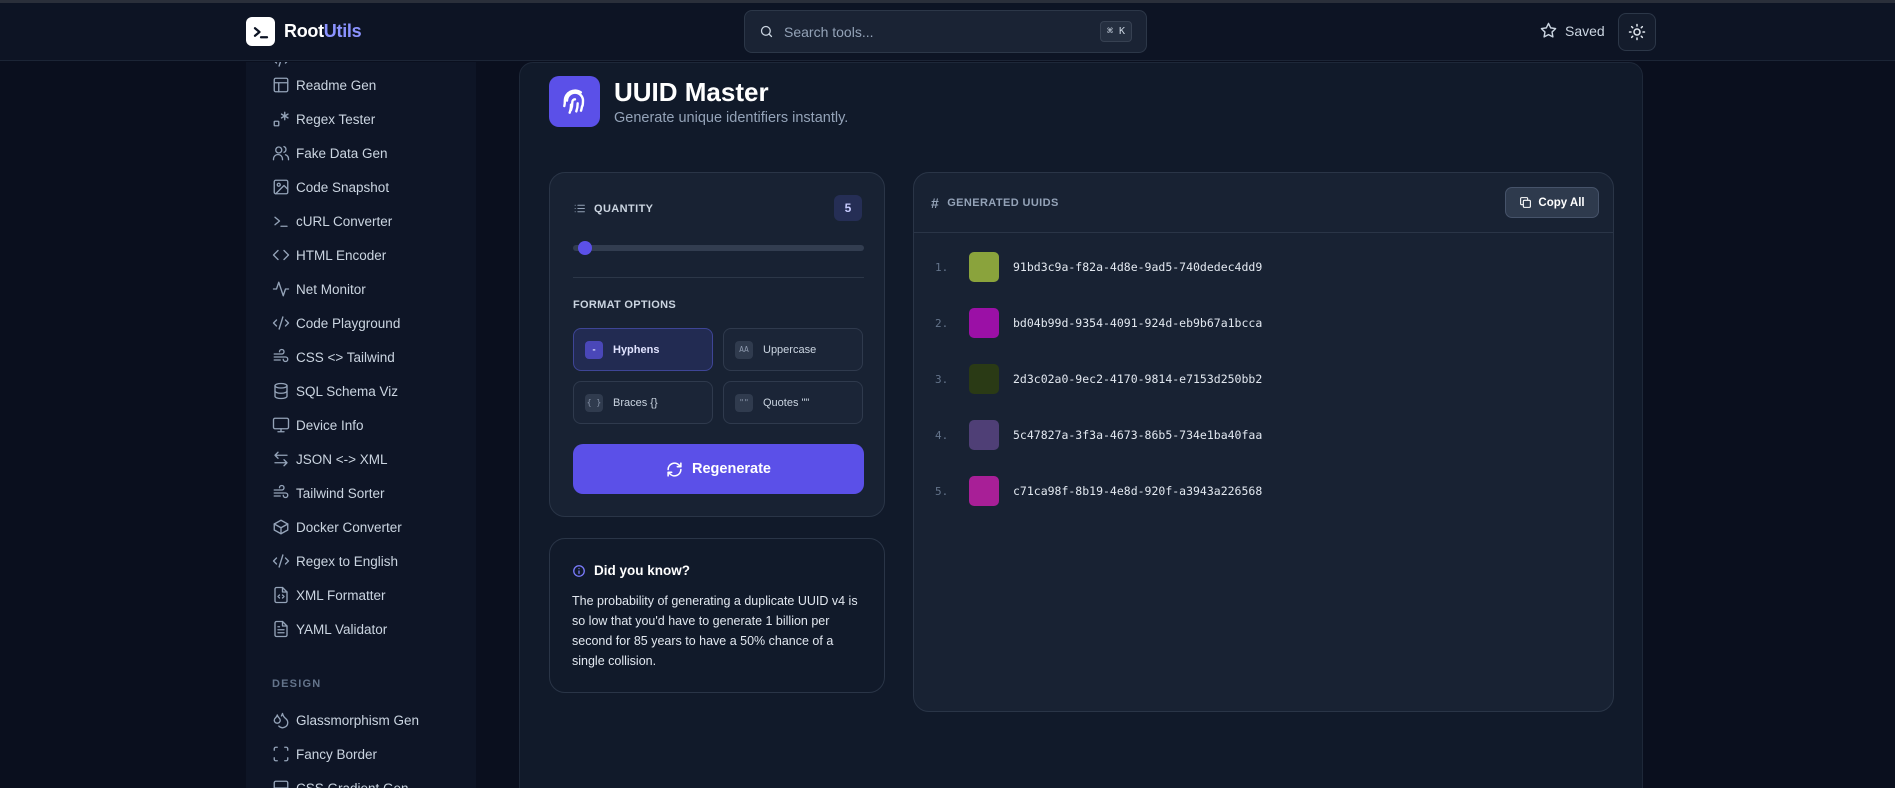 This screenshot has height=788, width=1895. I want to click on sidebar-item-label: JSON <-> XML, so click(342, 459).